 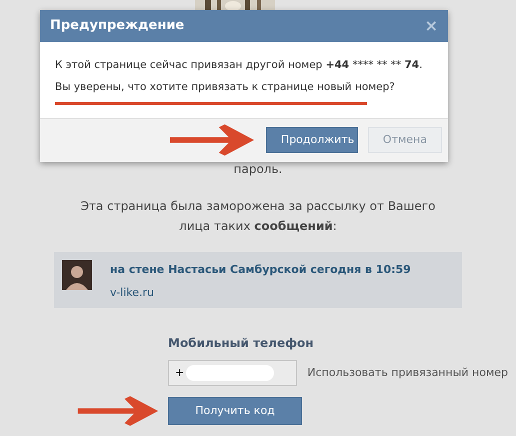 What do you see at coordinates (241, 343) in the screenshot?
I see `field-label: Мобильный телефон` at bounding box center [241, 343].